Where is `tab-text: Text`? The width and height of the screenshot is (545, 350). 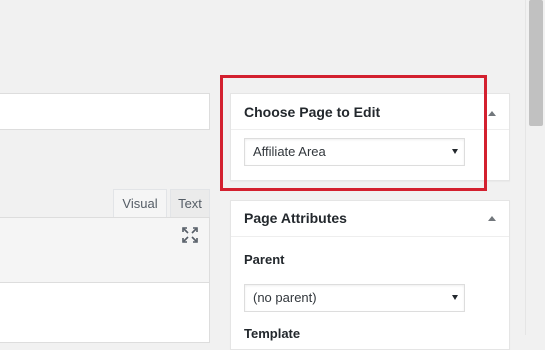 tab-text: Text is located at coordinates (190, 203).